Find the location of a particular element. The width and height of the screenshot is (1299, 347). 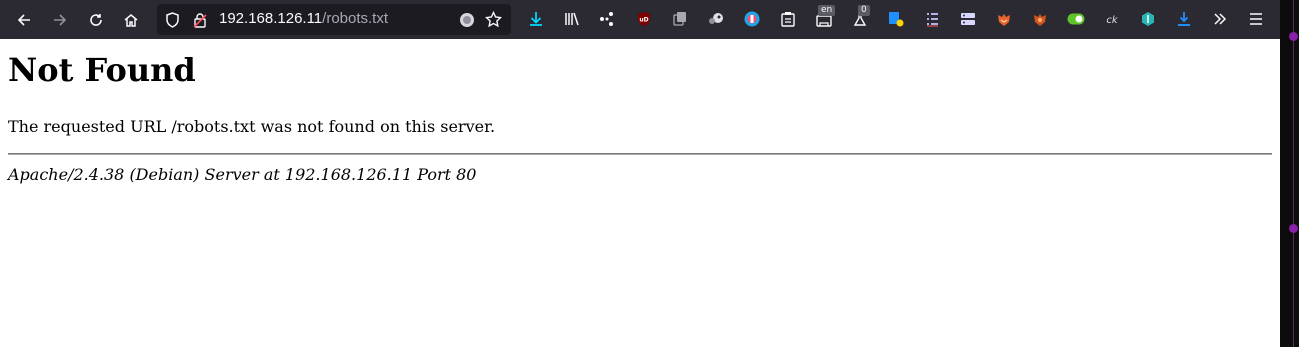

extension-clipboard-button is located at coordinates (788, 19).